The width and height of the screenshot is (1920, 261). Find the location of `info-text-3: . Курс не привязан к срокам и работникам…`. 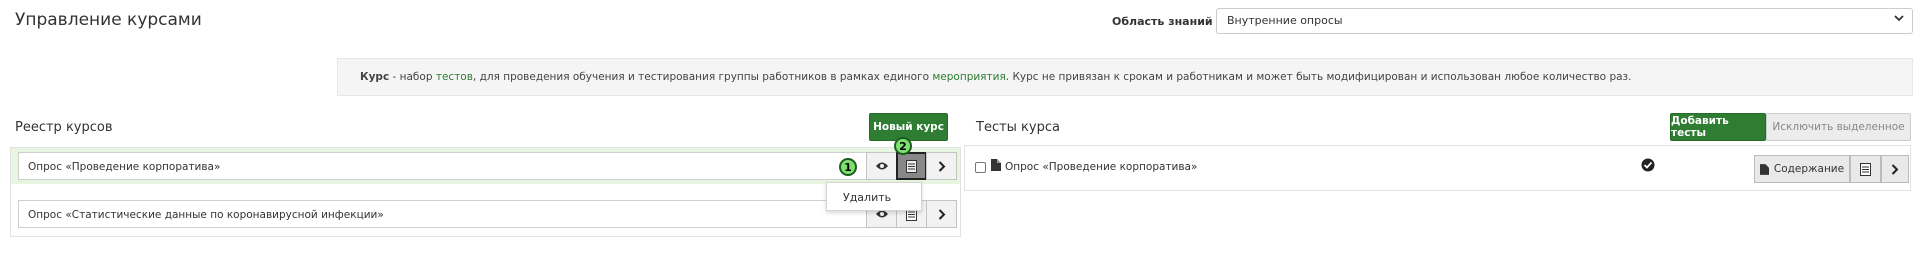

info-text-3: . Курс не привязан к срокам и работникам… is located at coordinates (1318, 77).